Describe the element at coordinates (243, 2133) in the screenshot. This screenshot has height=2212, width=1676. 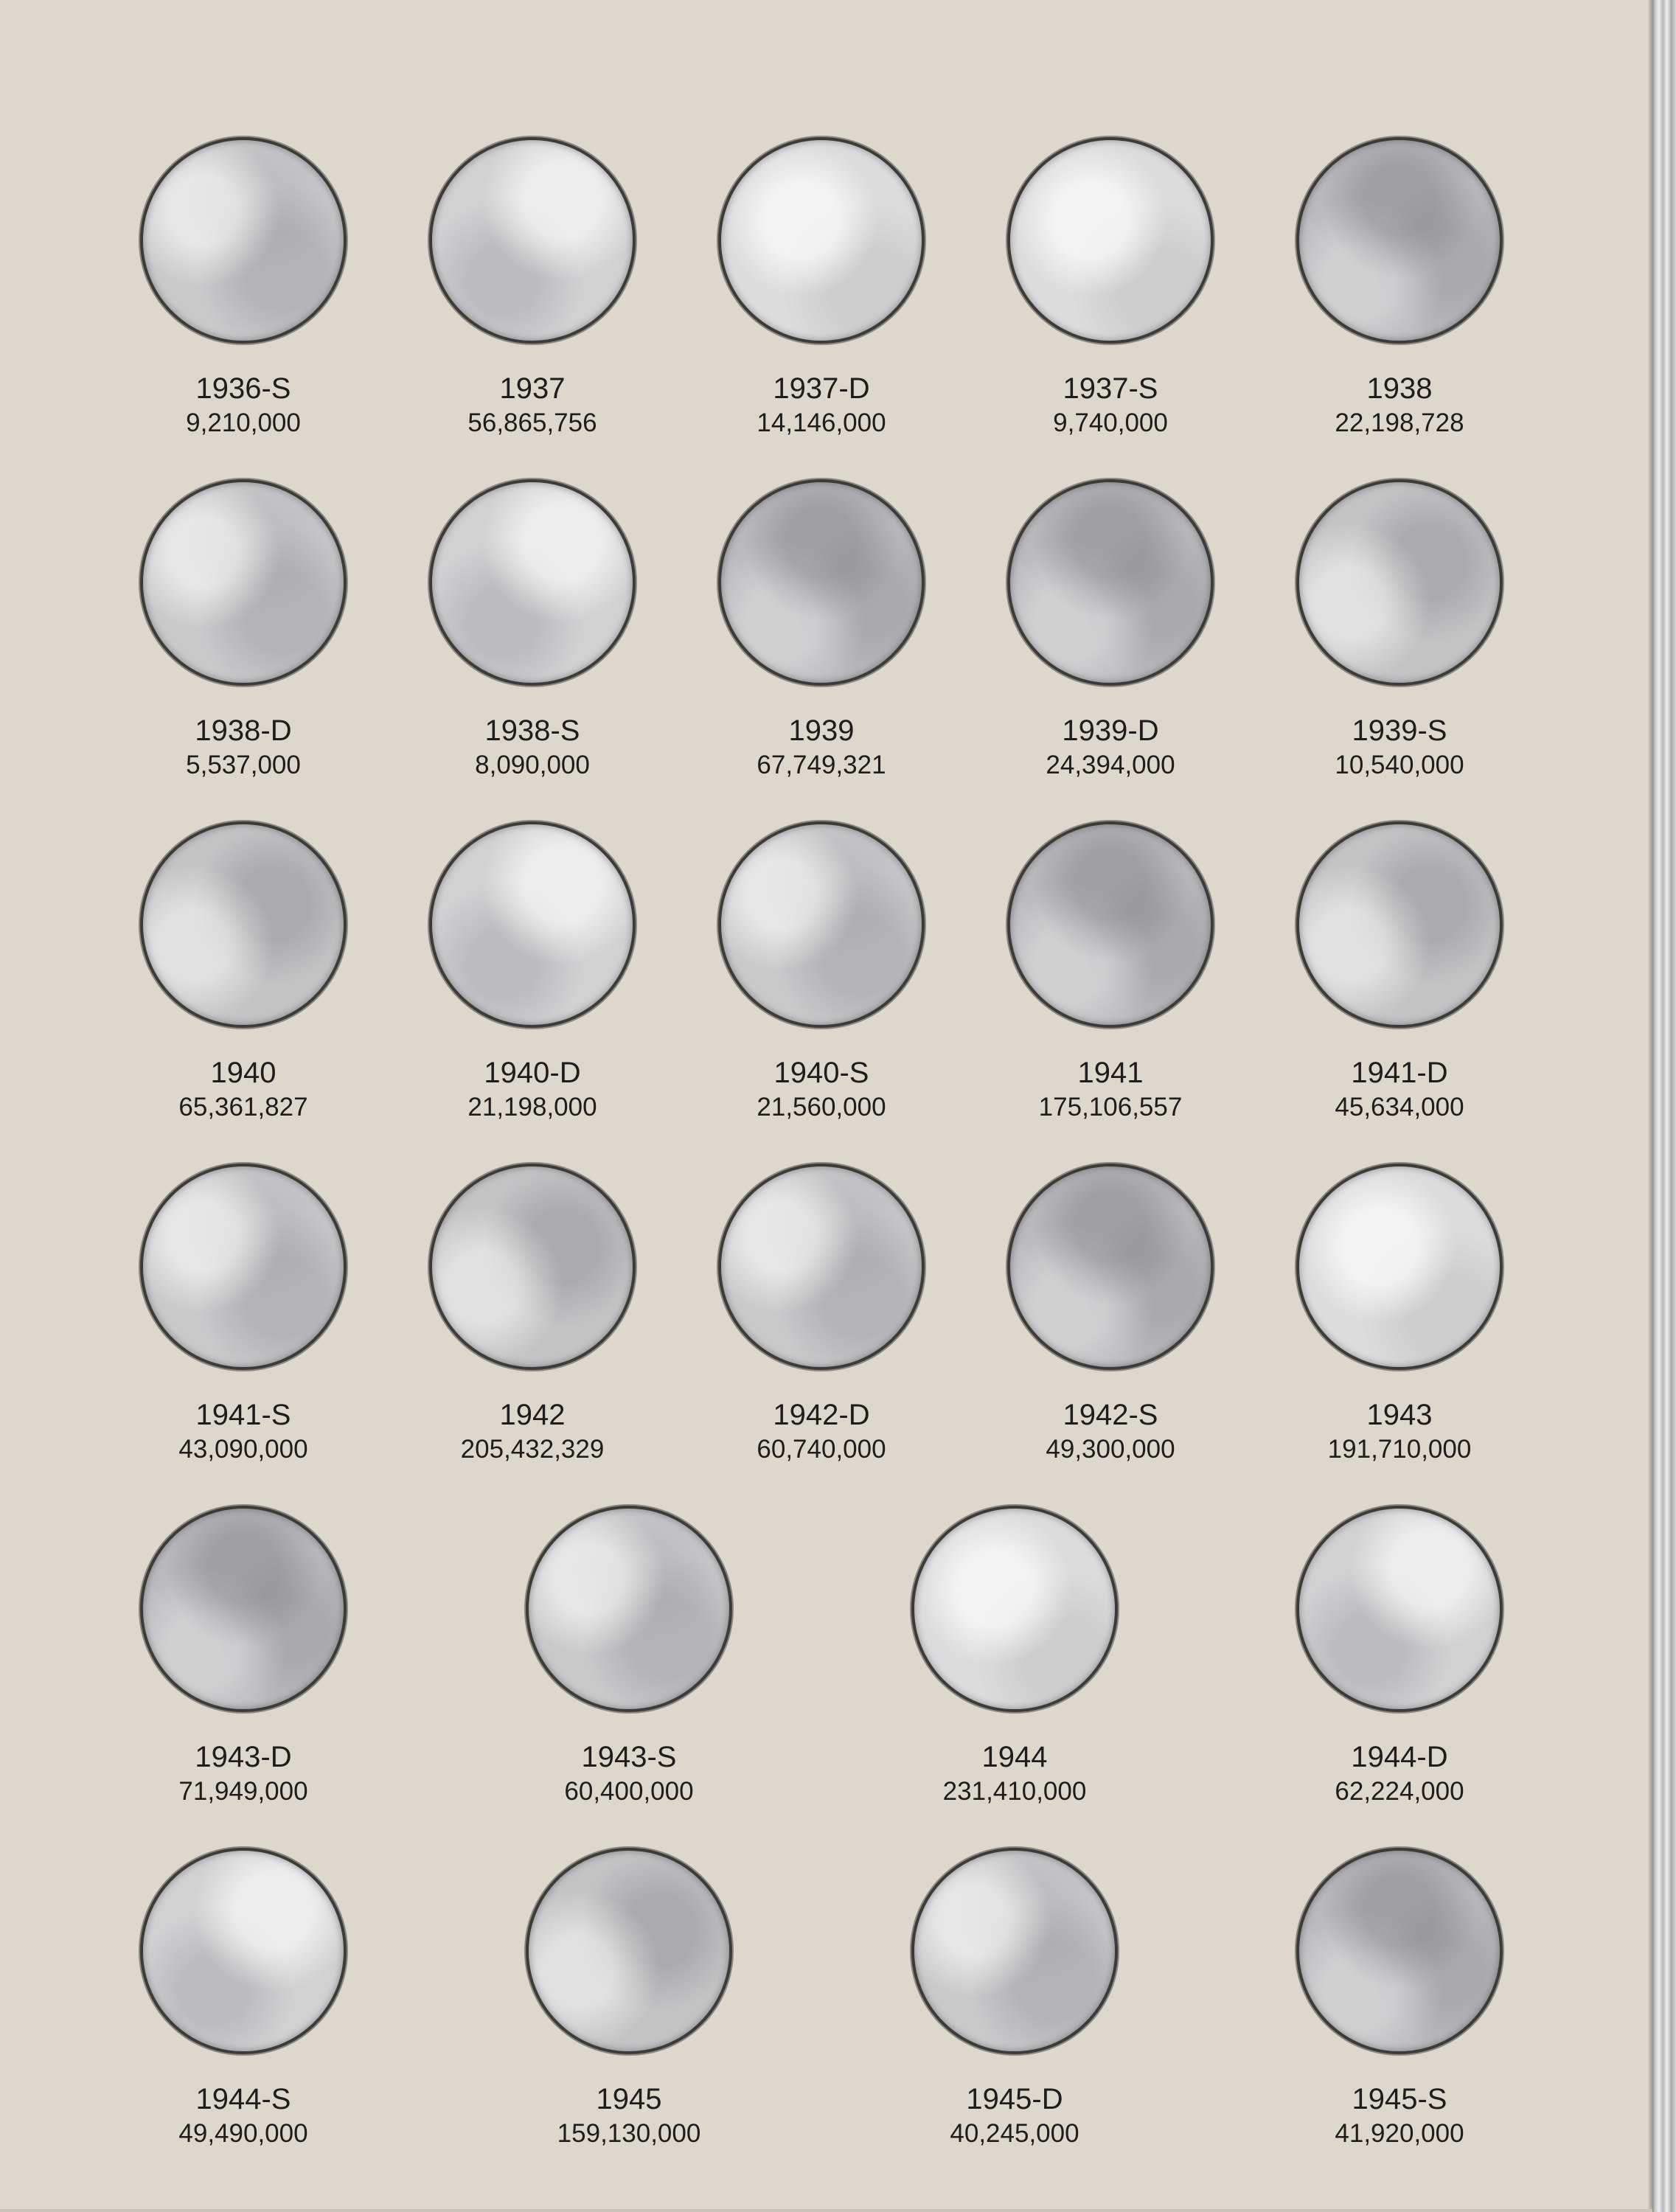
I see `coin-mintage-label: 49,490,000` at that location.